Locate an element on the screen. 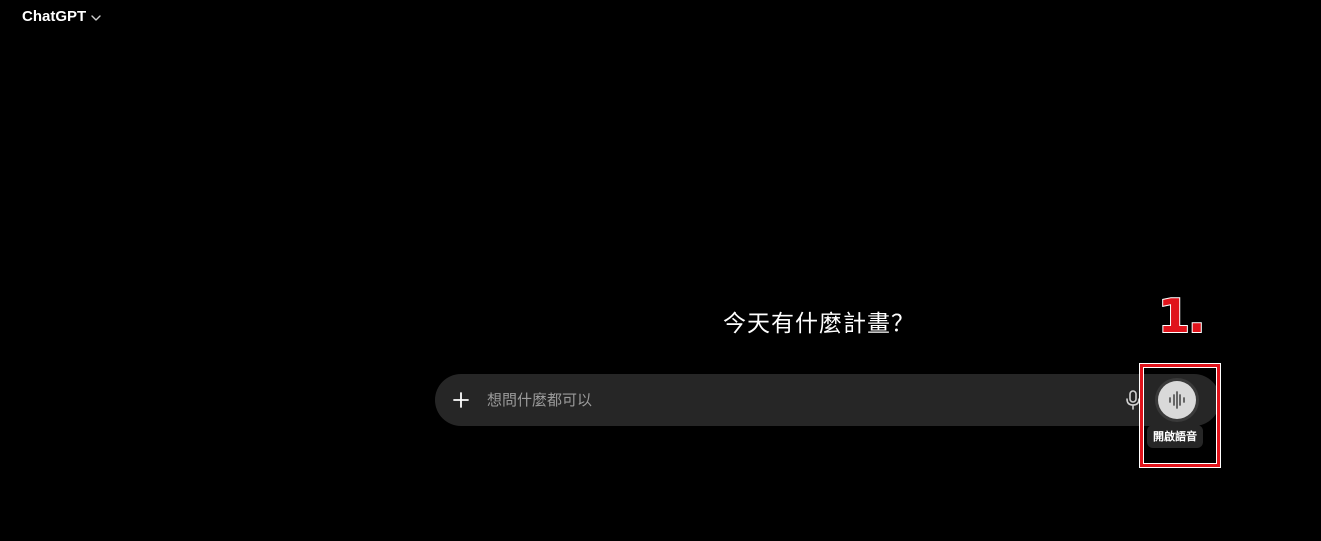 The width and height of the screenshot is (1321, 541). microphone-icon is located at coordinates (1133, 400).